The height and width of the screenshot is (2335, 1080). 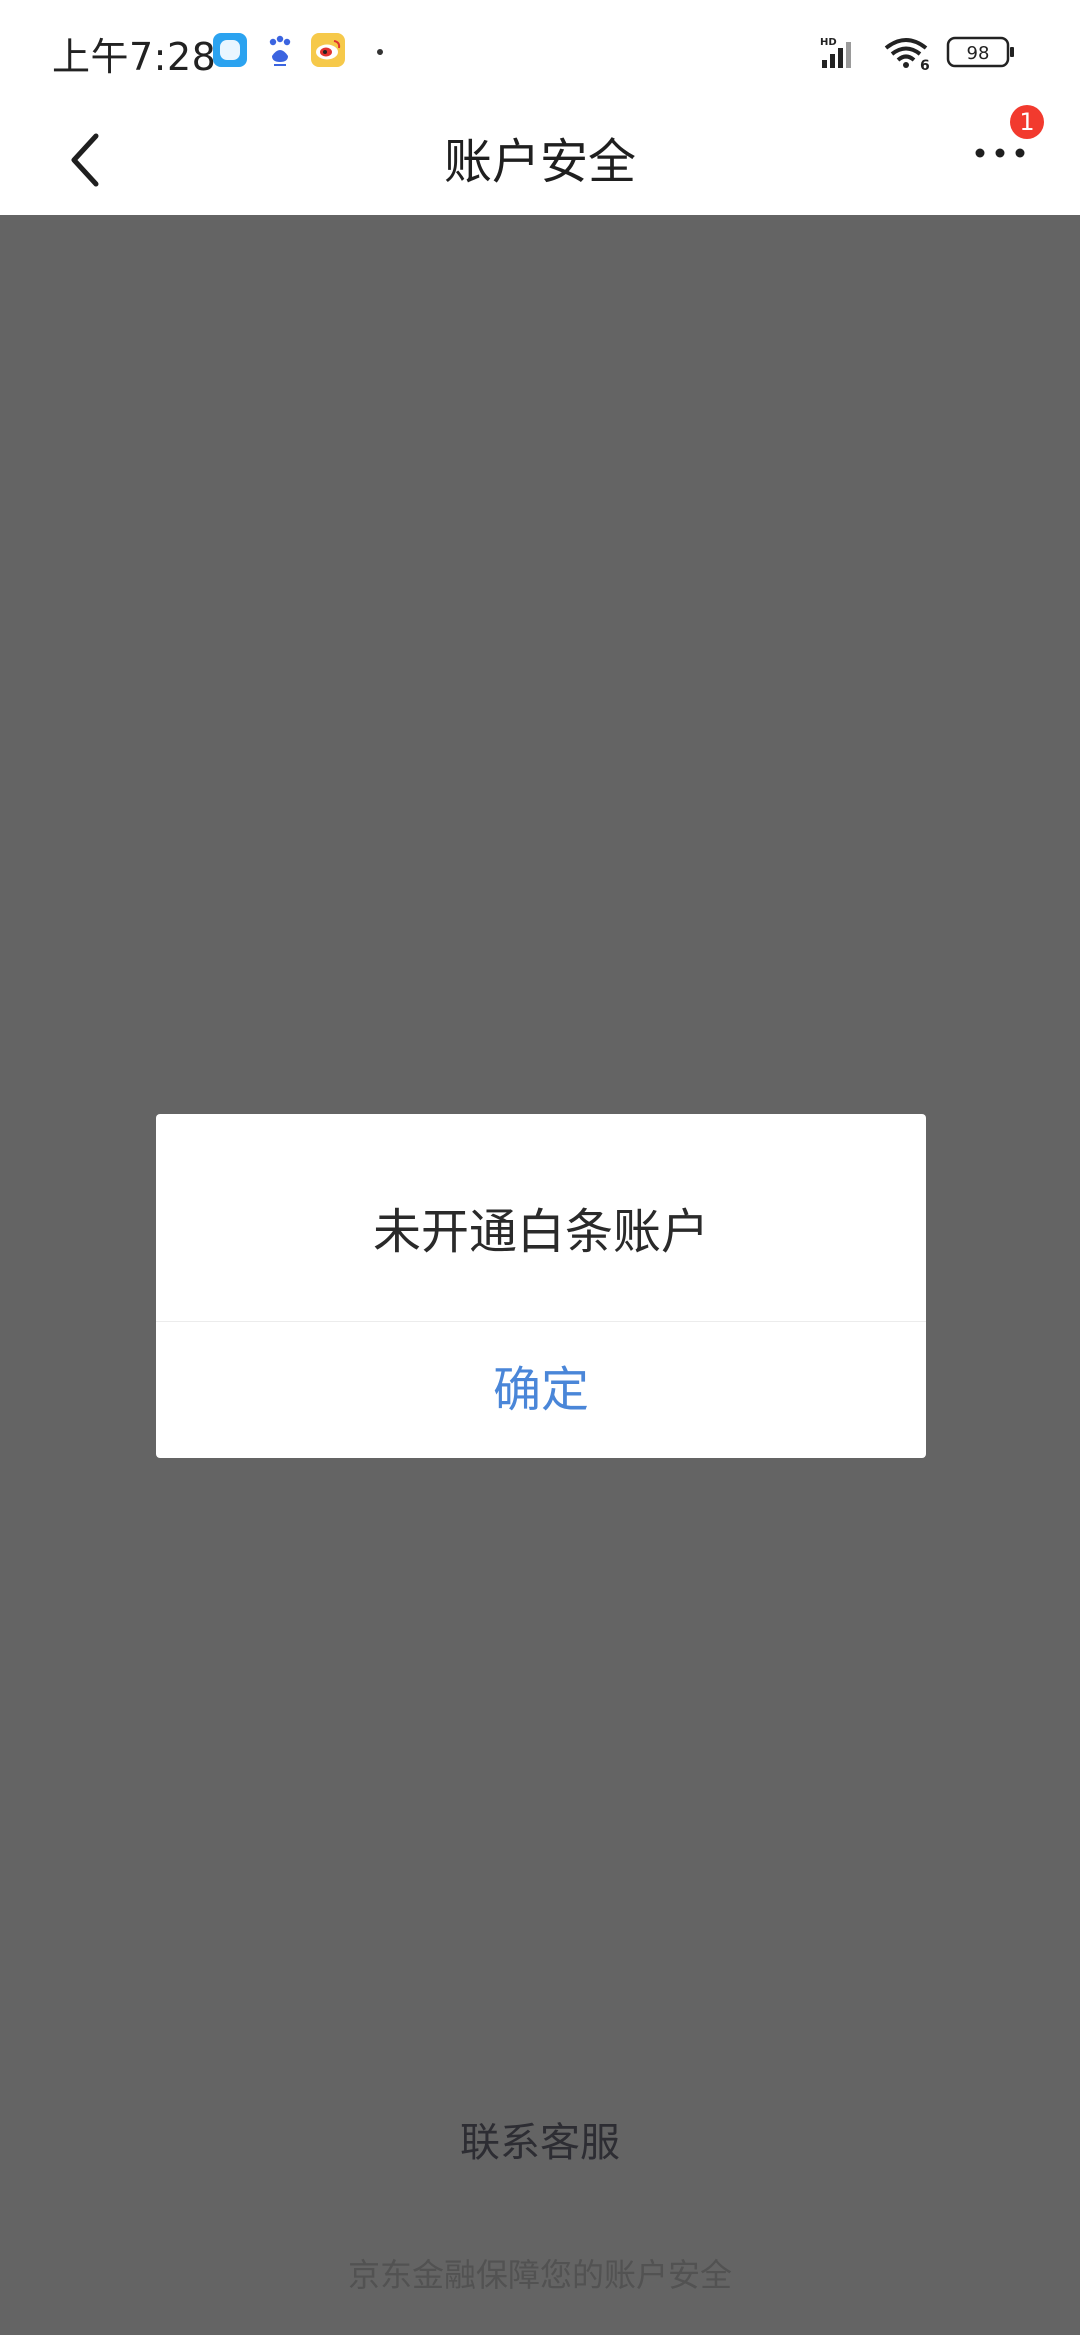 I want to click on notification-badge: 1, so click(x=1027, y=122).